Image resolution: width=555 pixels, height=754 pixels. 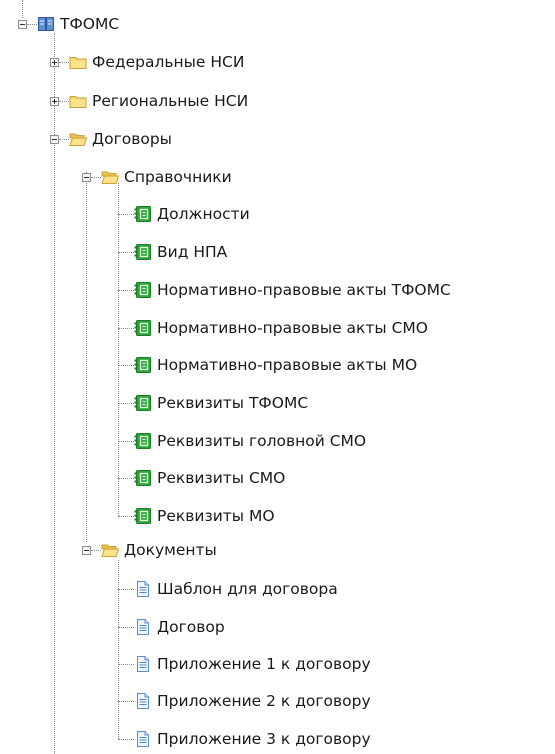 I want to click on tree-node-catalog: Должности, so click(x=192, y=214).